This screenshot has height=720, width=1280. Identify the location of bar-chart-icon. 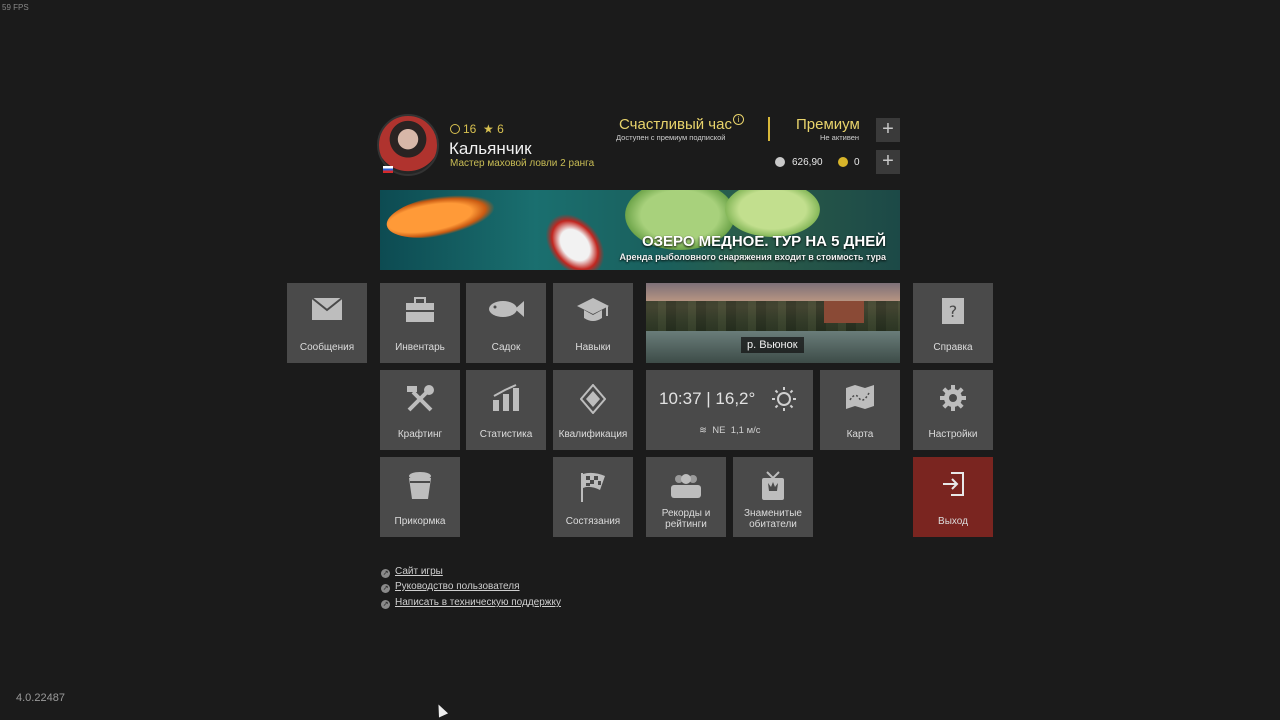
(506, 397).